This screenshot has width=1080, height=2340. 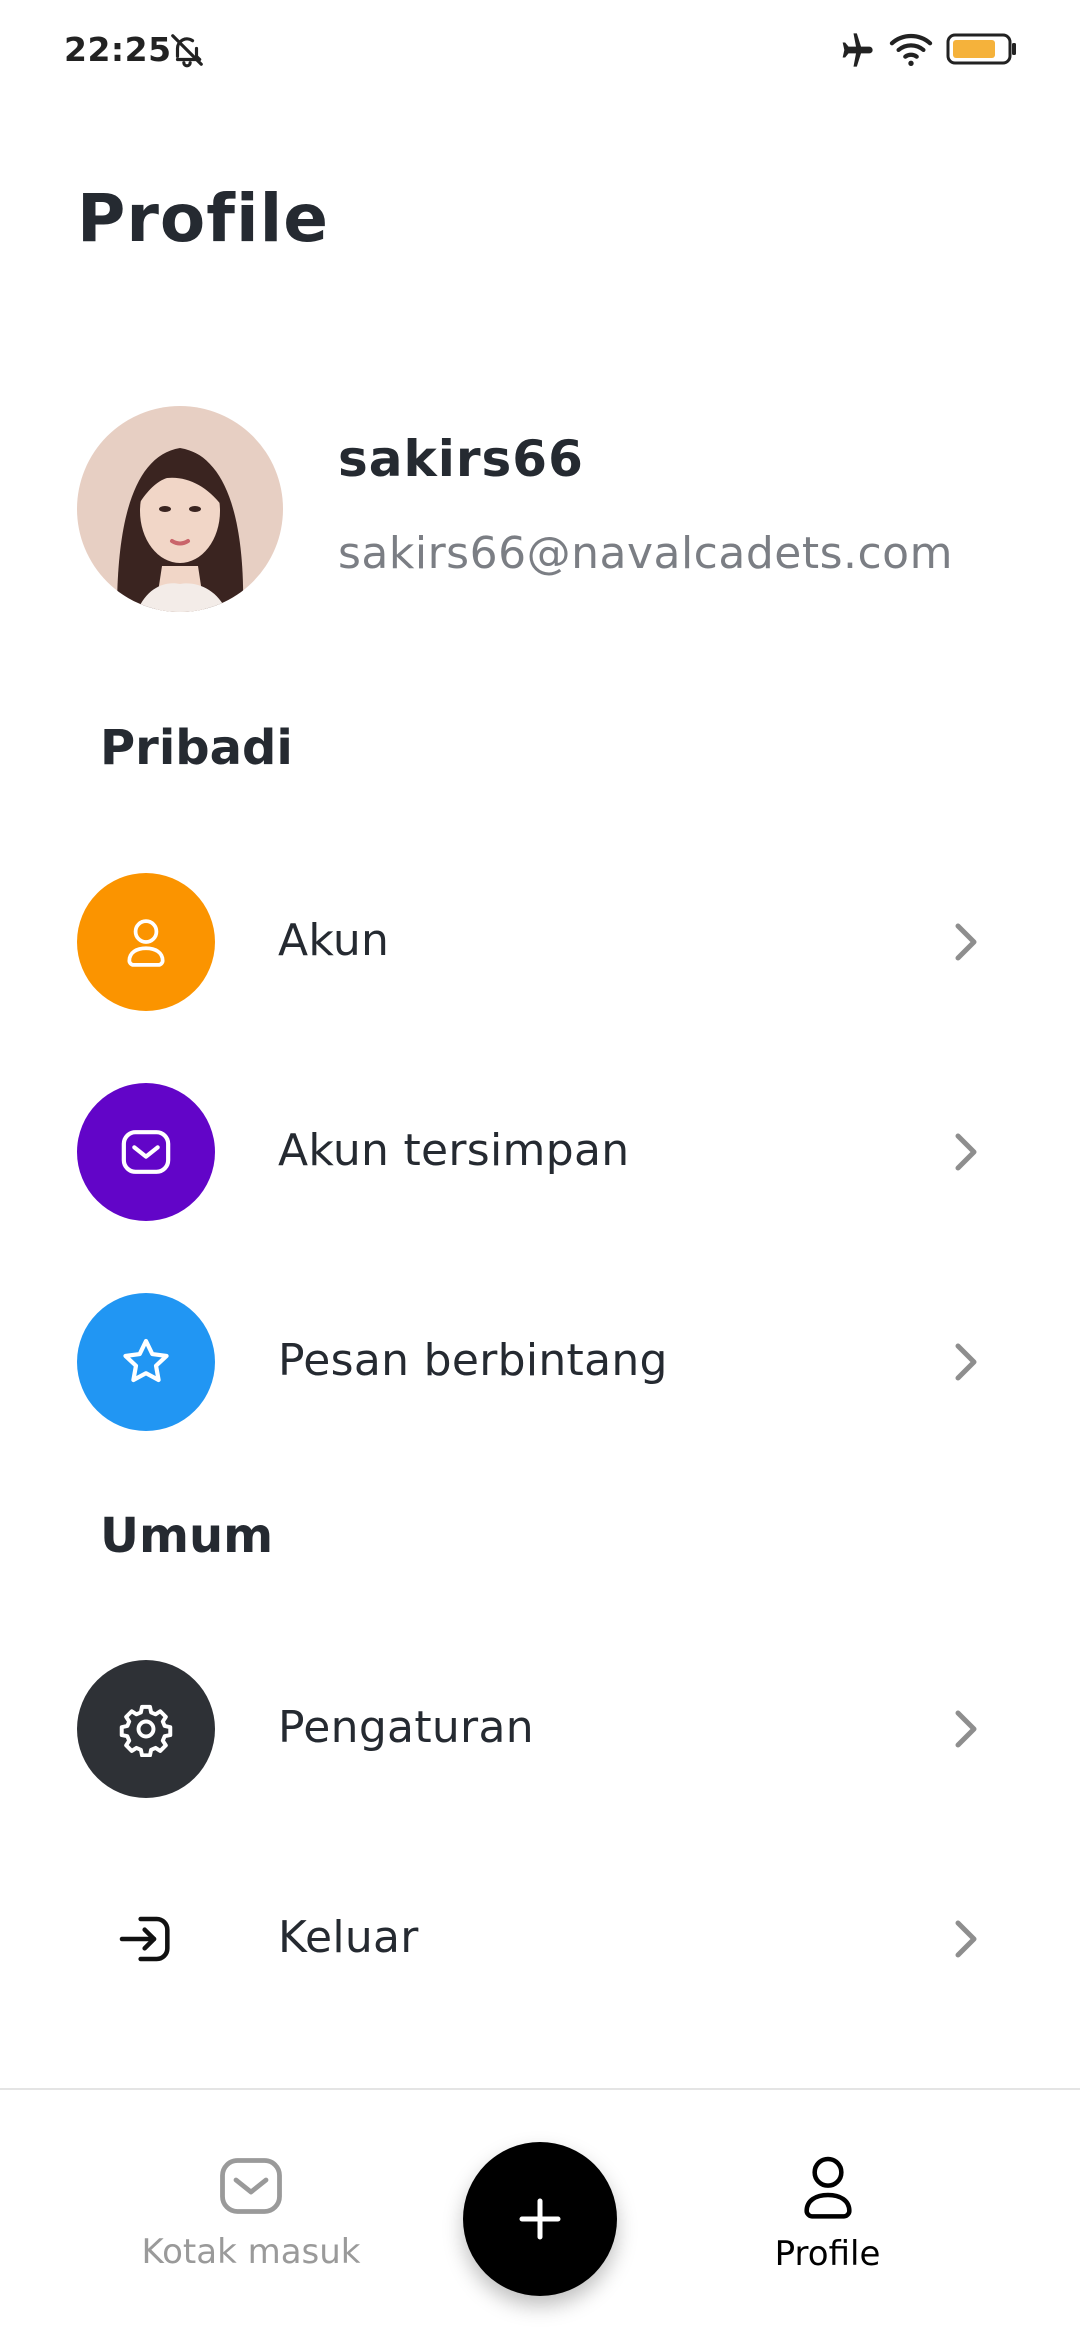 I want to click on profile-email: sakirs66@navalcadets.com, so click(x=645, y=553).